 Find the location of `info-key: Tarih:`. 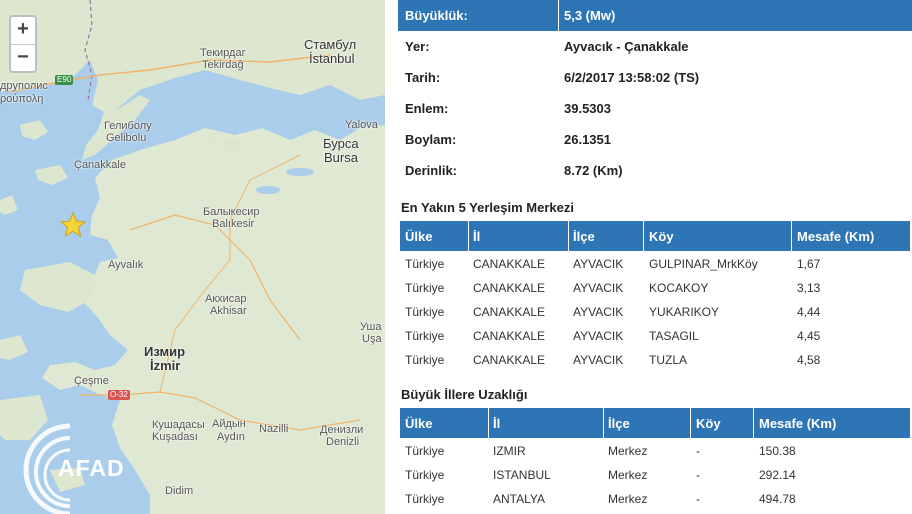

info-key: Tarih: is located at coordinates (423, 77).